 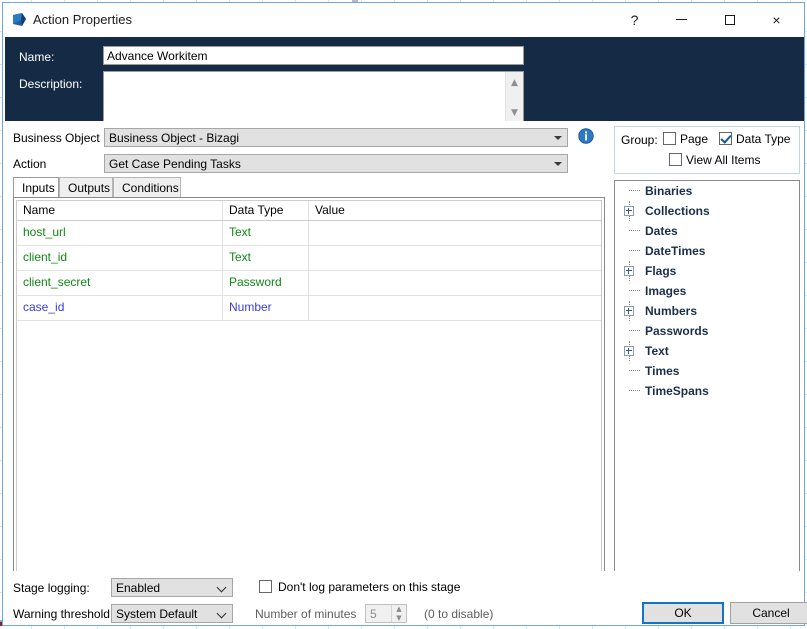 I want to click on action-select: Get Case Pending Tasks, so click(x=336, y=163).